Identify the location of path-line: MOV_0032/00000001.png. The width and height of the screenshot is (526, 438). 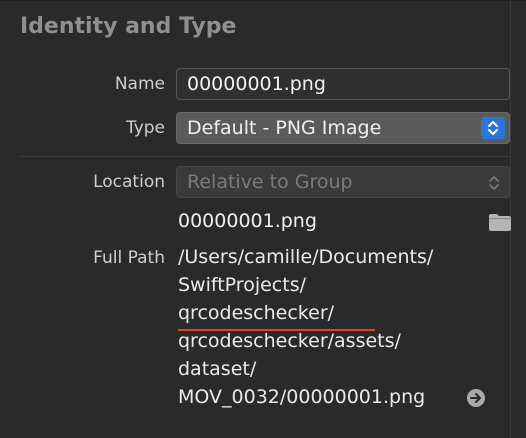
(302, 397).